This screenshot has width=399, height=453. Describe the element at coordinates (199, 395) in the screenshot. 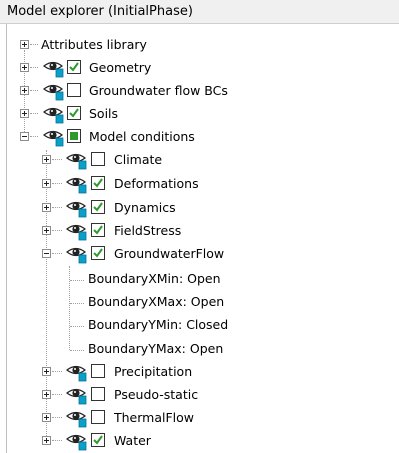

I see `tree-item-pseudo-static: Pseudo-static` at that location.